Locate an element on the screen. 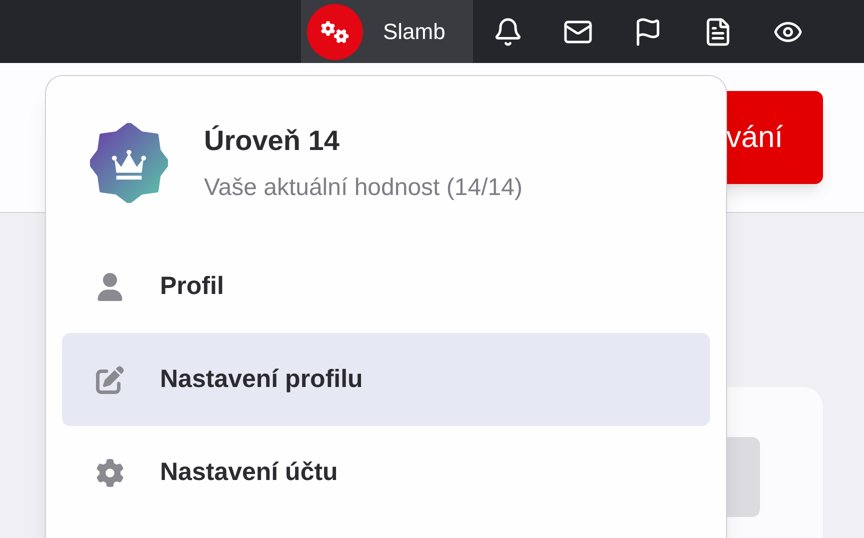 This screenshot has height=538, width=864. settings-icon is located at coordinates (110, 472).